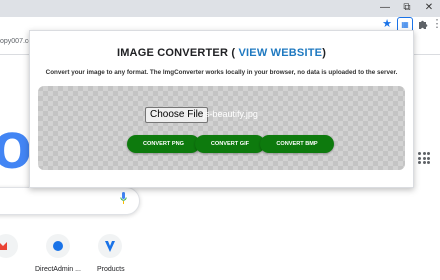 The image size is (440, 280). I want to click on microphone-icon, so click(123, 198).